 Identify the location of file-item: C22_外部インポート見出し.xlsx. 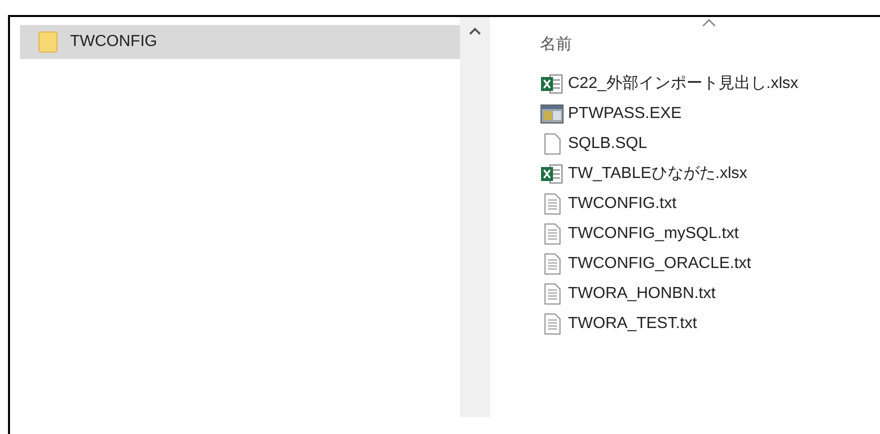
(710, 84).